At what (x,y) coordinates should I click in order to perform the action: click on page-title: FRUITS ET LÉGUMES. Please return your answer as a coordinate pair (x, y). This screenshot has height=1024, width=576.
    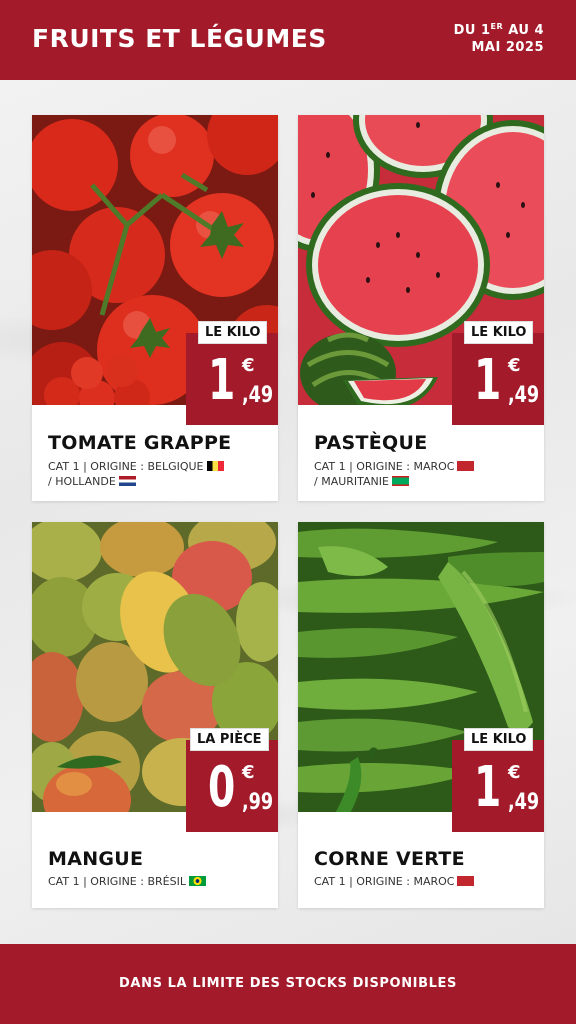
    Looking at the image, I should click on (179, 38).